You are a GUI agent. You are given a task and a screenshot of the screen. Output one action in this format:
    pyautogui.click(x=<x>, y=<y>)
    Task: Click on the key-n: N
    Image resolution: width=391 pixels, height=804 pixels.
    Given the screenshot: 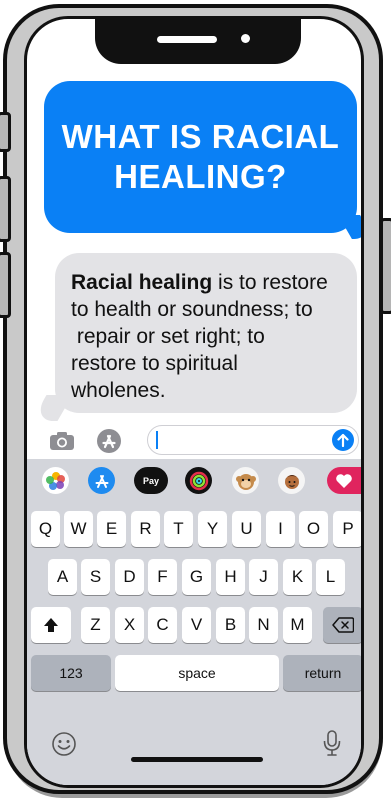 What is the action you would take?
    pyautogui.click(x=263, y=625)
    